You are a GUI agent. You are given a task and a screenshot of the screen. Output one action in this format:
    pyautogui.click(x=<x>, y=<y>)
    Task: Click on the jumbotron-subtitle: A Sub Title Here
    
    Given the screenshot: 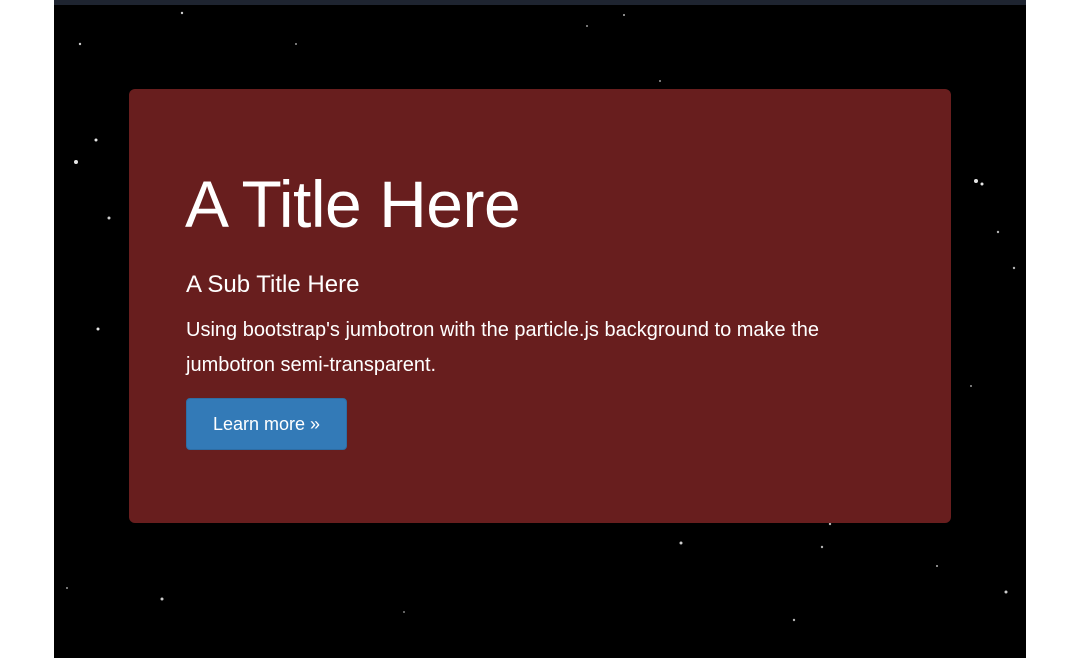 What is the action you would take?
    pyautogui.click(x=273, y=284)
    